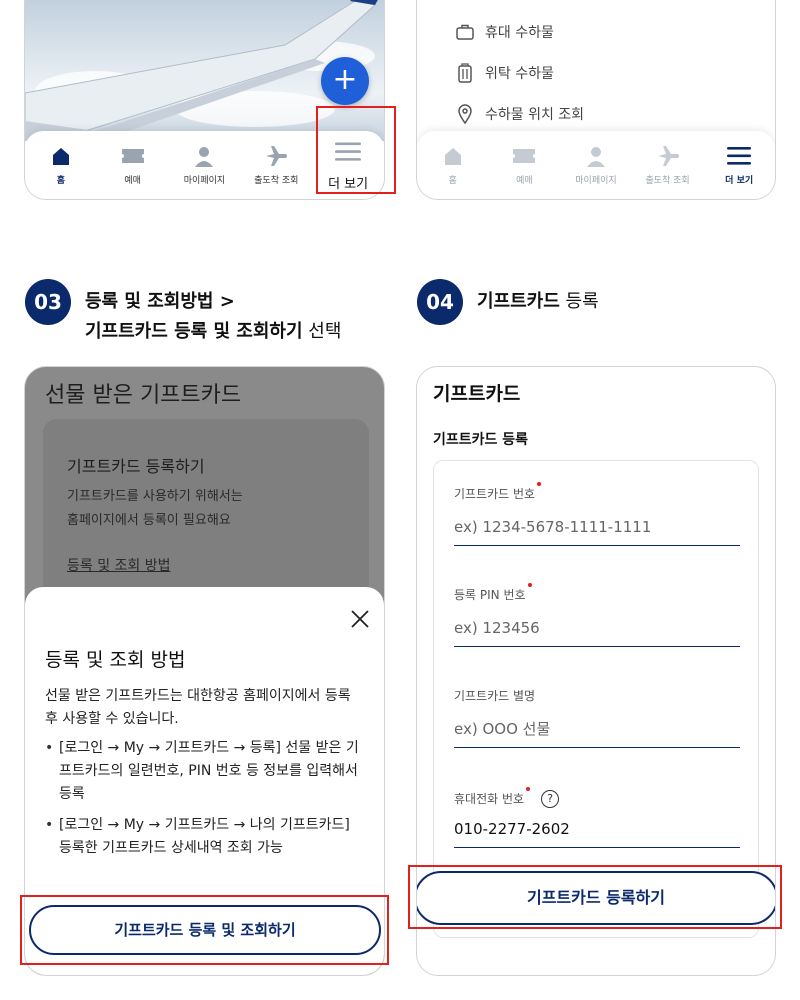 The image size is (800, 1000). What do you see at coordinates (356, 150) in the screenshot?
I see `highlight-more-button` at bounding box center [356, 150].